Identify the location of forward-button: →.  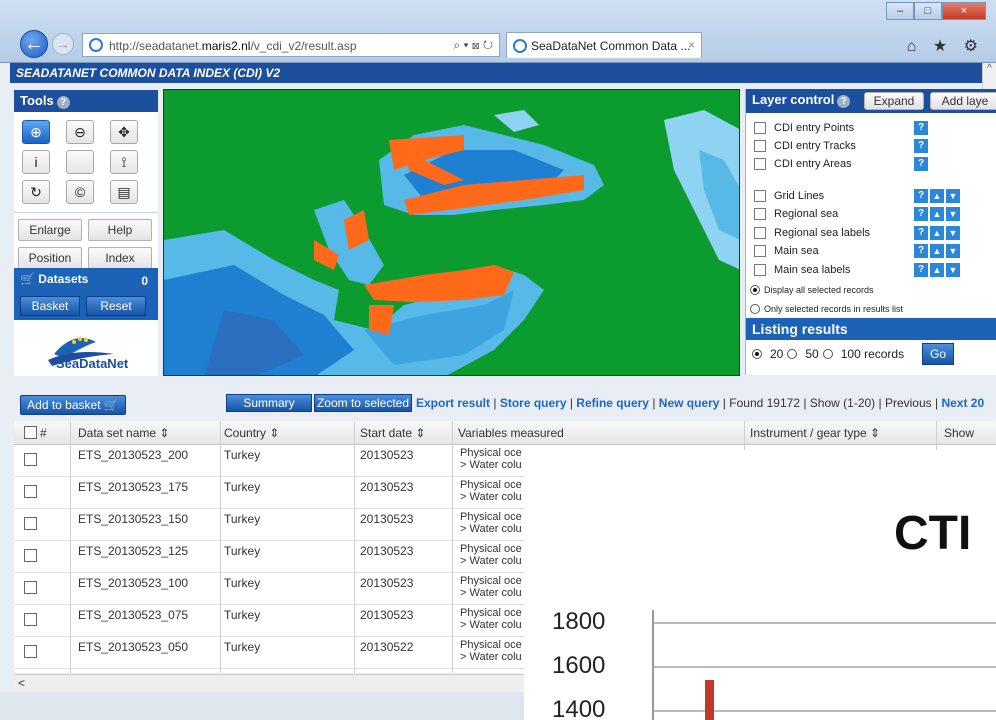
(63, 44).